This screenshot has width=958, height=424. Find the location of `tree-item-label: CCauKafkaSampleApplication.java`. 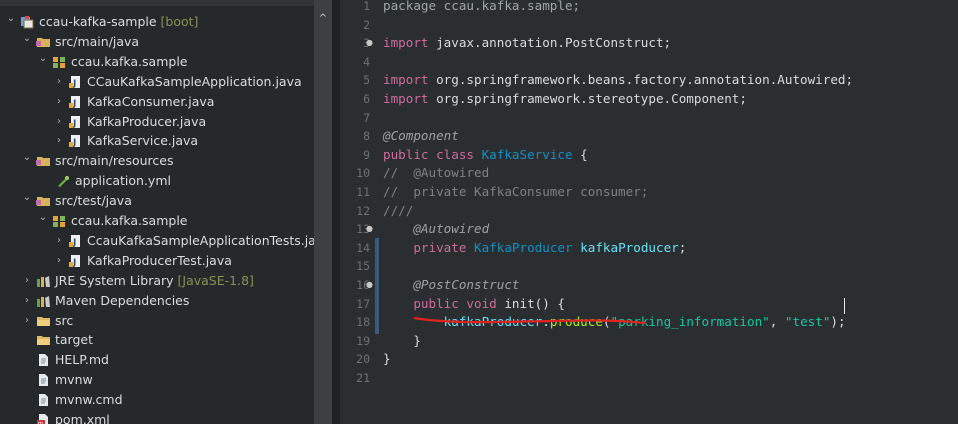

tree-item-label: CCauKafkaSampleApplication.java is located at coordinates (194, 81).